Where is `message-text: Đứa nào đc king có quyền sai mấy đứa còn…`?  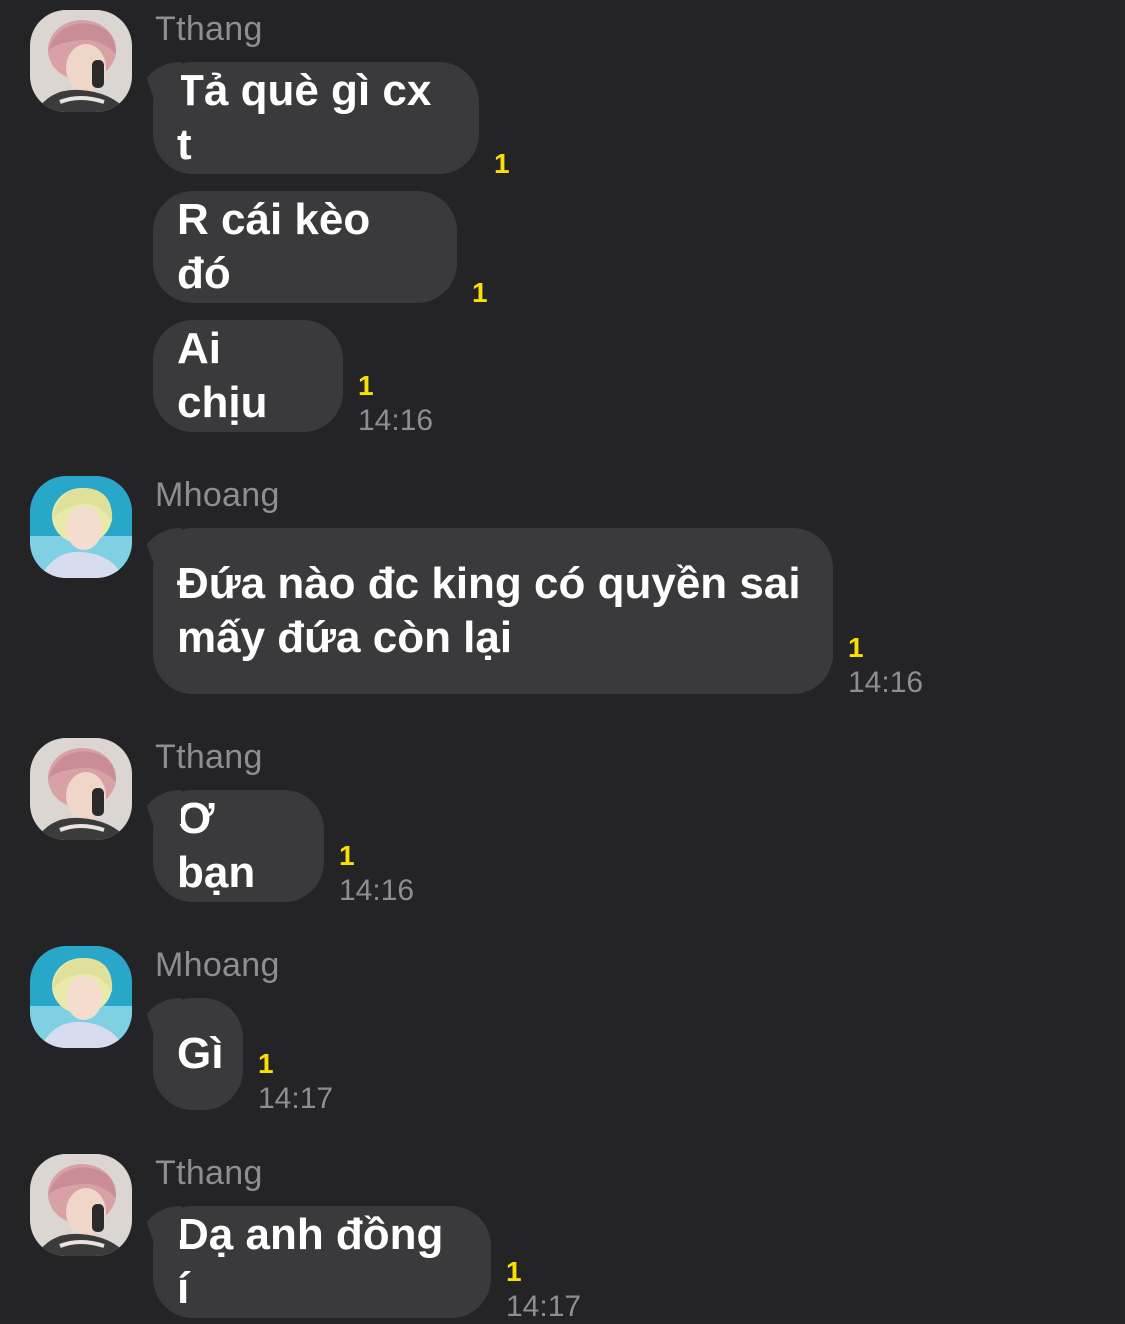 message-text: Đứa nào đc king có quyền sai mấy đứa còn… is located at coordinates (495, 610).